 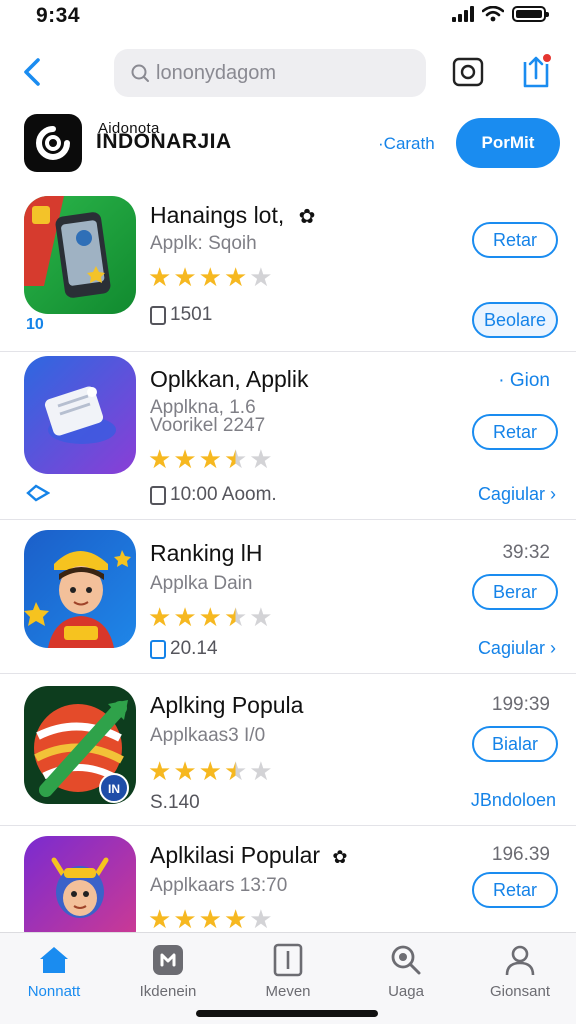 I want to click on status-bar: 9:34, so click(x=288, y=17).